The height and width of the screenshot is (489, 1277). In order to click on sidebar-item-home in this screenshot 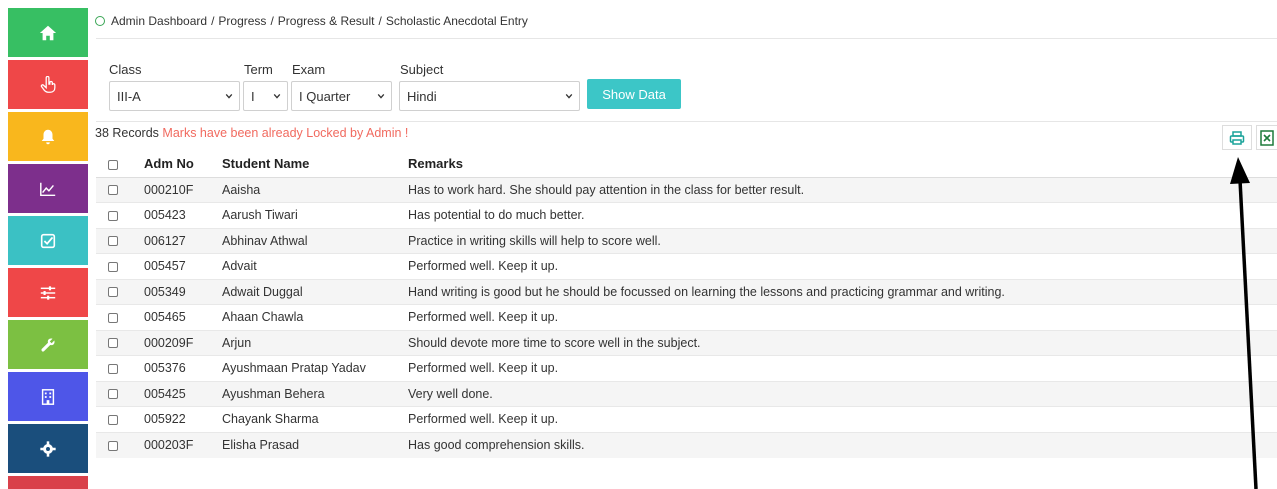, I will do `click(48, 32)`.